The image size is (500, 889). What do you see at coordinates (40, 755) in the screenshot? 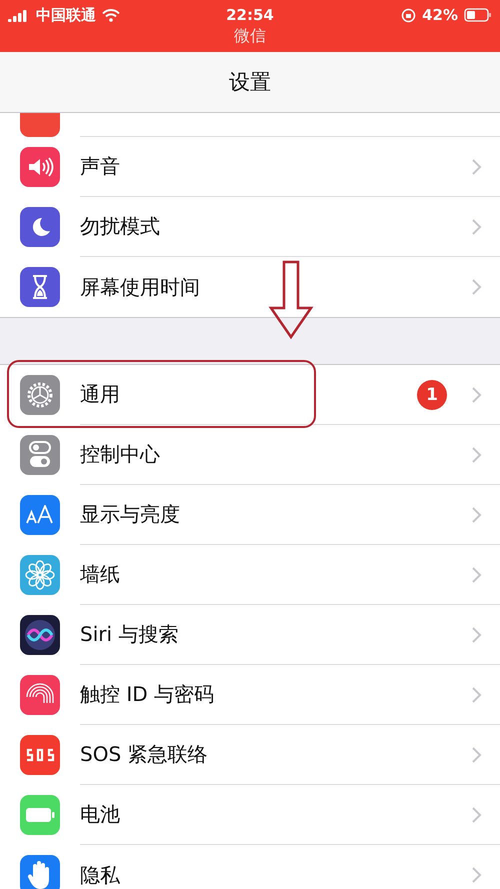
I see `sos-icon` at bounding box center [40, 755].